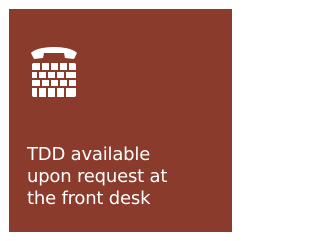 The height and width of the screenshot is (241, 320). Describe the element at coordinates (89, 154) in the screenshot. I see `caption-line-1: TDD available` at that location.